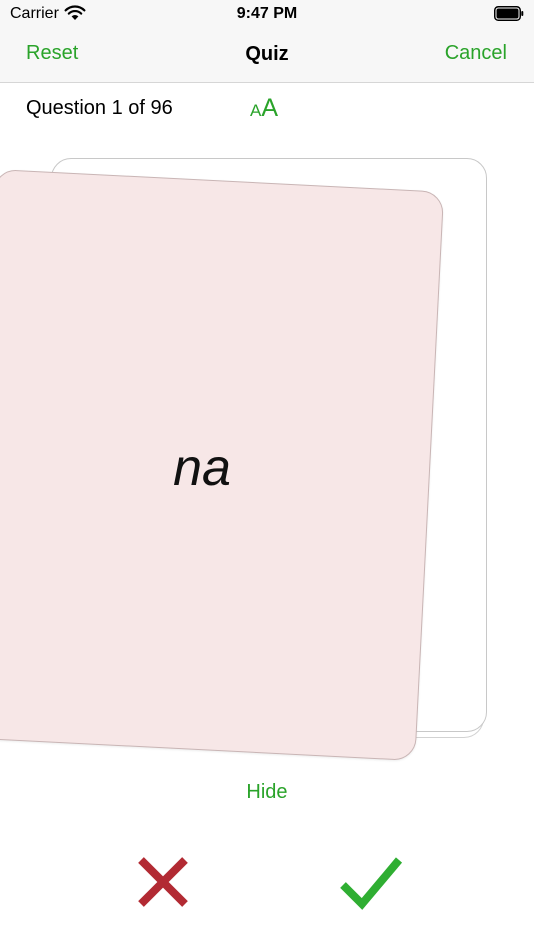 Image resolution: width=534 pixels, height=950 pixels. Describe the element at coordinates (371, 882) in the screenshot. I see `checkmark-icon` at that location.